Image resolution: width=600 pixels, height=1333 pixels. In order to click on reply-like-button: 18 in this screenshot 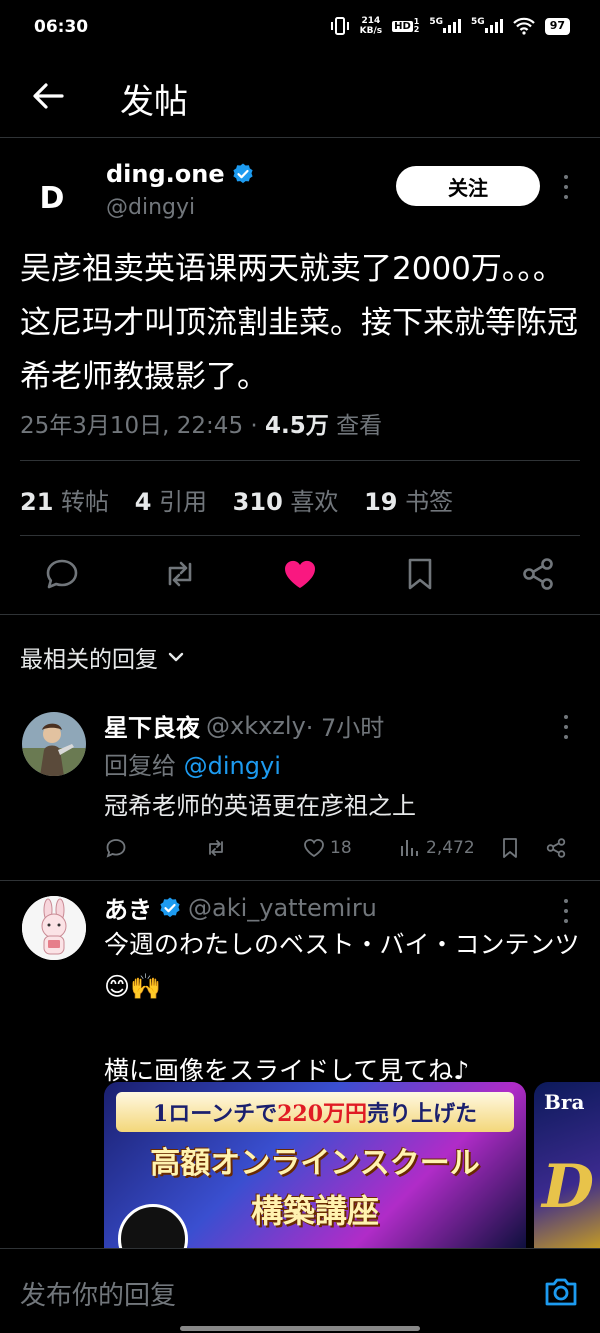, I will do `click(327, 848)`.